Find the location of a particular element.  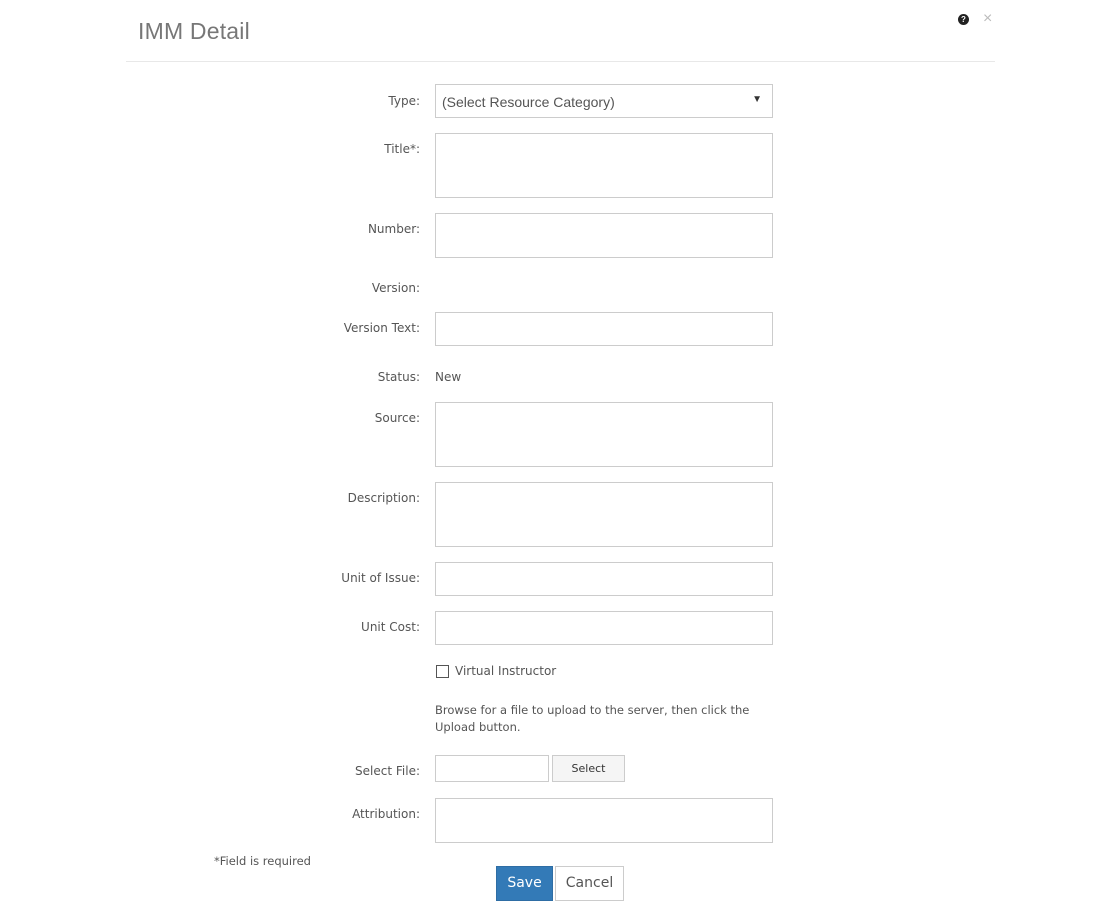

unit-of-issue-label: Unit of Issue: is located at coordinates (380, 578).